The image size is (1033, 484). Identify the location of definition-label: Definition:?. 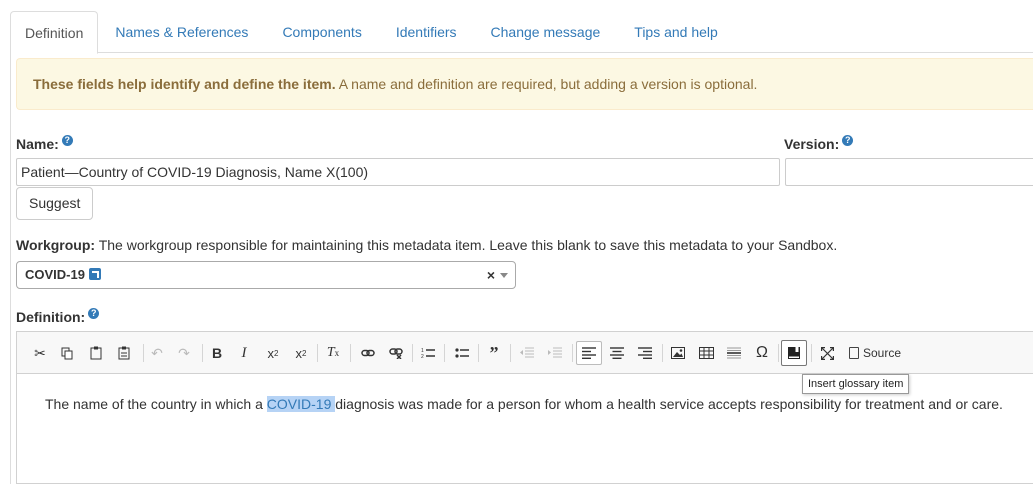
(58, 316).